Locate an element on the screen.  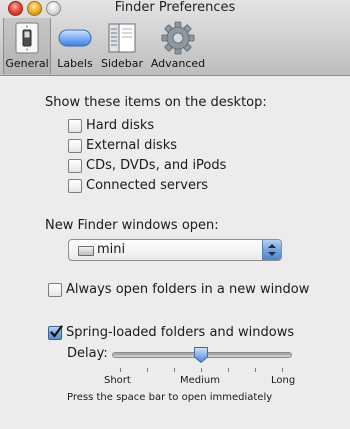
desktop-items-heading: Show these items on the desktop: is located at coordinates (156, 102).